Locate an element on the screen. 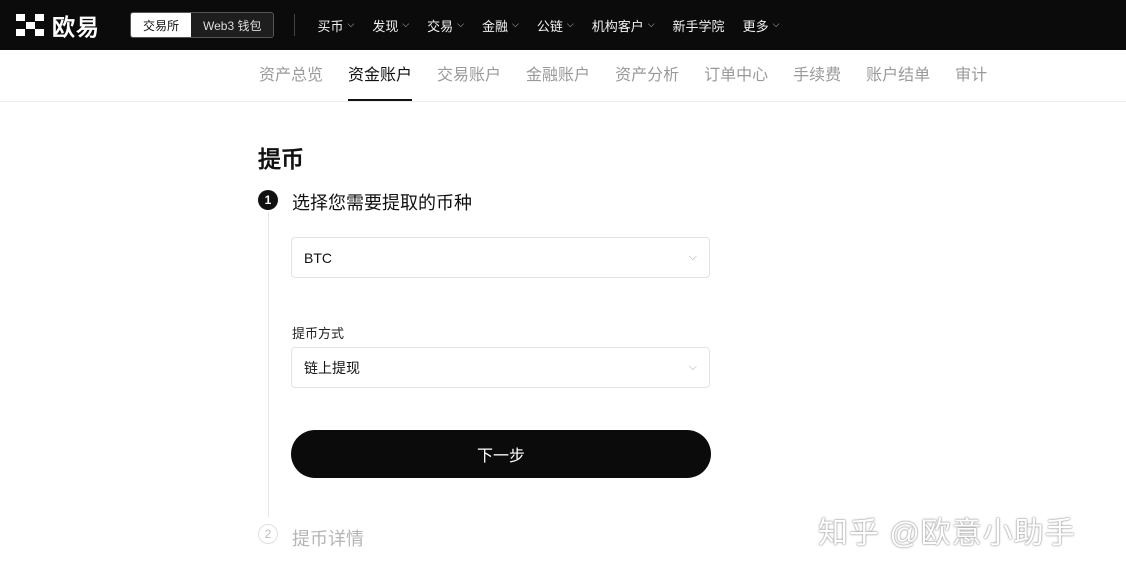 The image size is (1126, 574). tab-finance-account: 金融账户 is located at coordinates (558, 76).